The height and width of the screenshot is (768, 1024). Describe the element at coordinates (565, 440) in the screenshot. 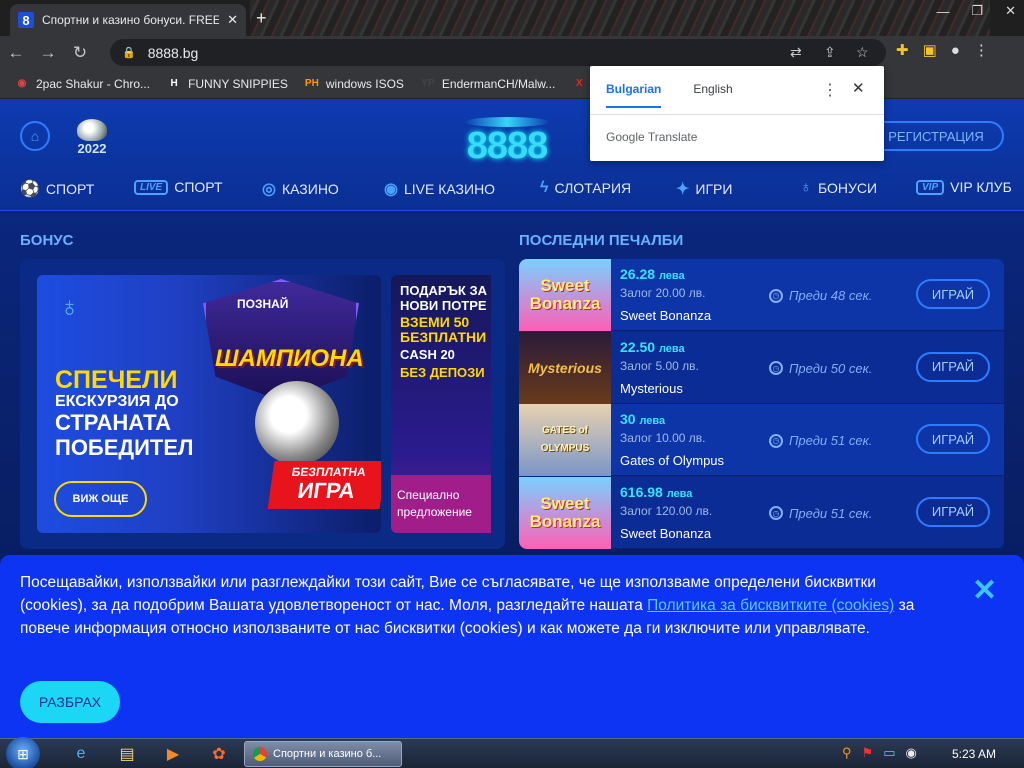

I see `game-thumbnail: GATES of OLYMPUS` at that location.